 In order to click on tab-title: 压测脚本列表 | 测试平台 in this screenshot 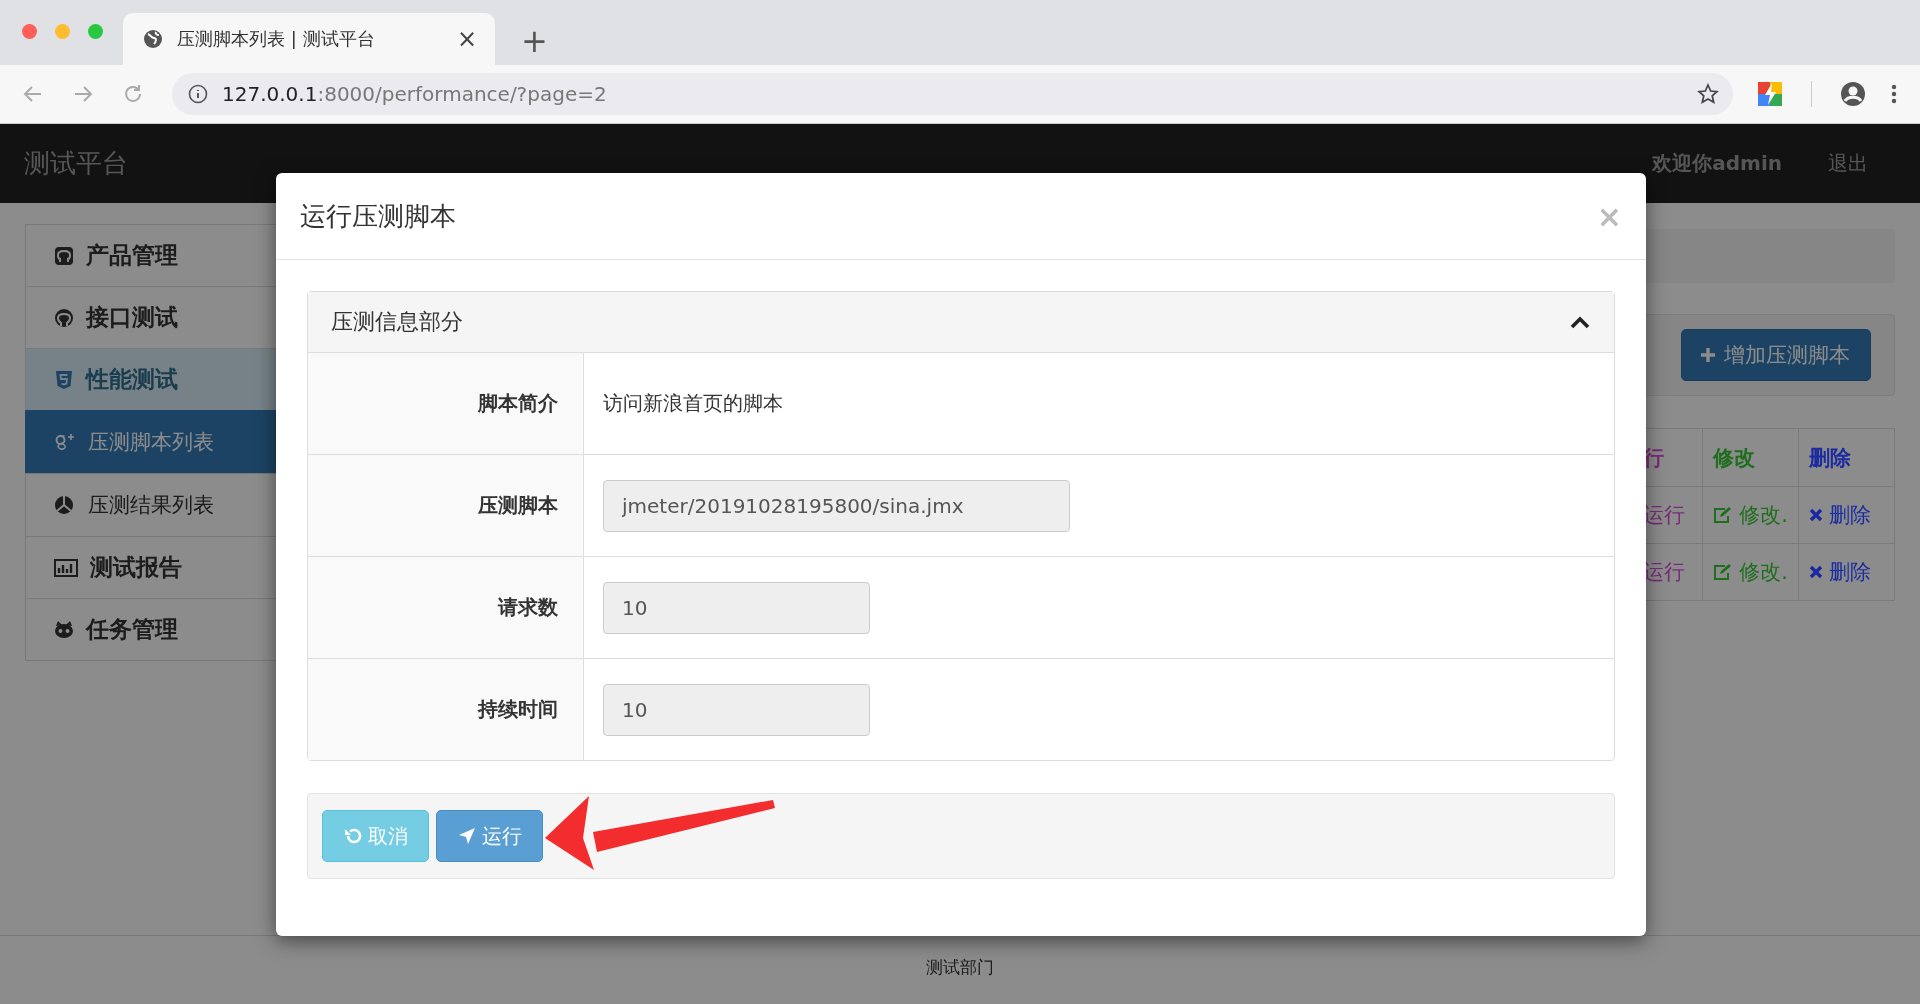, I will do `click(276, 39)`.